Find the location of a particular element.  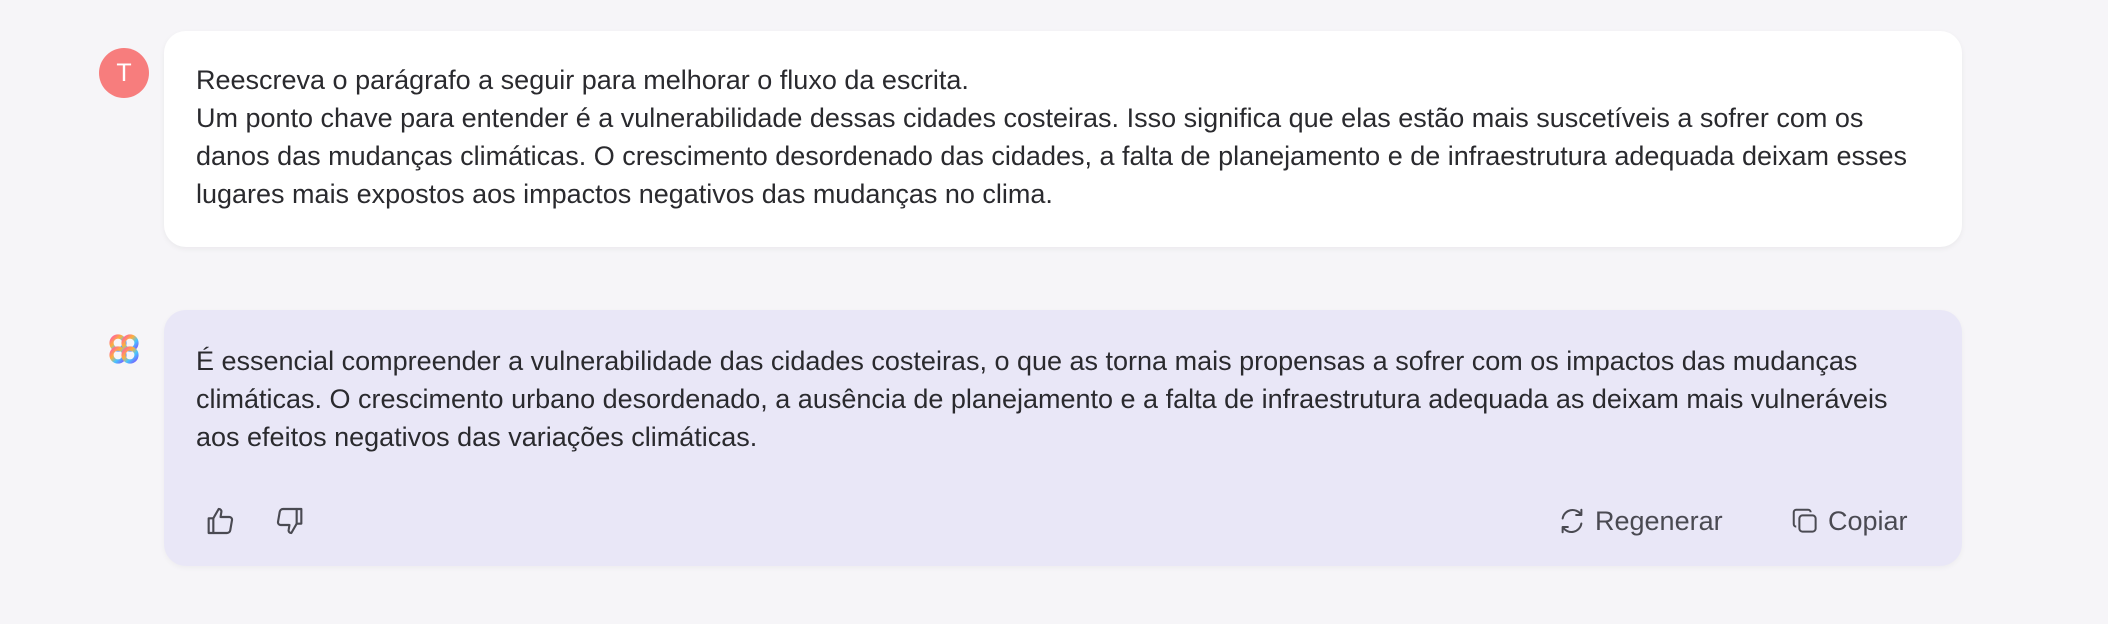

message-actions: Regenerar Copiar is located at coordinates (1063, 520).